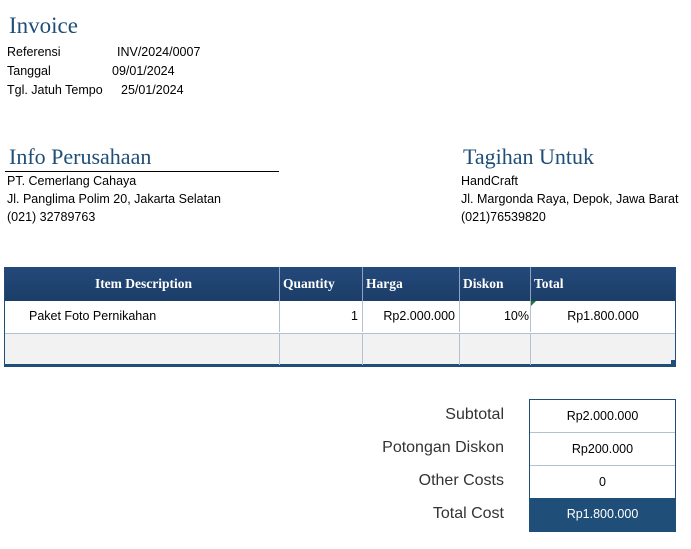 The height and width of the screenshot is (549, 691). What do you see at coordinates (114, 199) in the screenshot?
I see `company-address: Jl. Panglima Polim 20, Jakarta Selatan` at bounding box center [114, 199].